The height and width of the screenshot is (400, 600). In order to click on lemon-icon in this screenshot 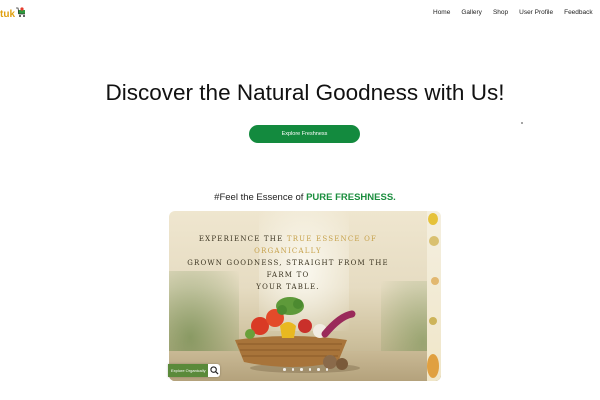, I will do `click(433, 295)`.